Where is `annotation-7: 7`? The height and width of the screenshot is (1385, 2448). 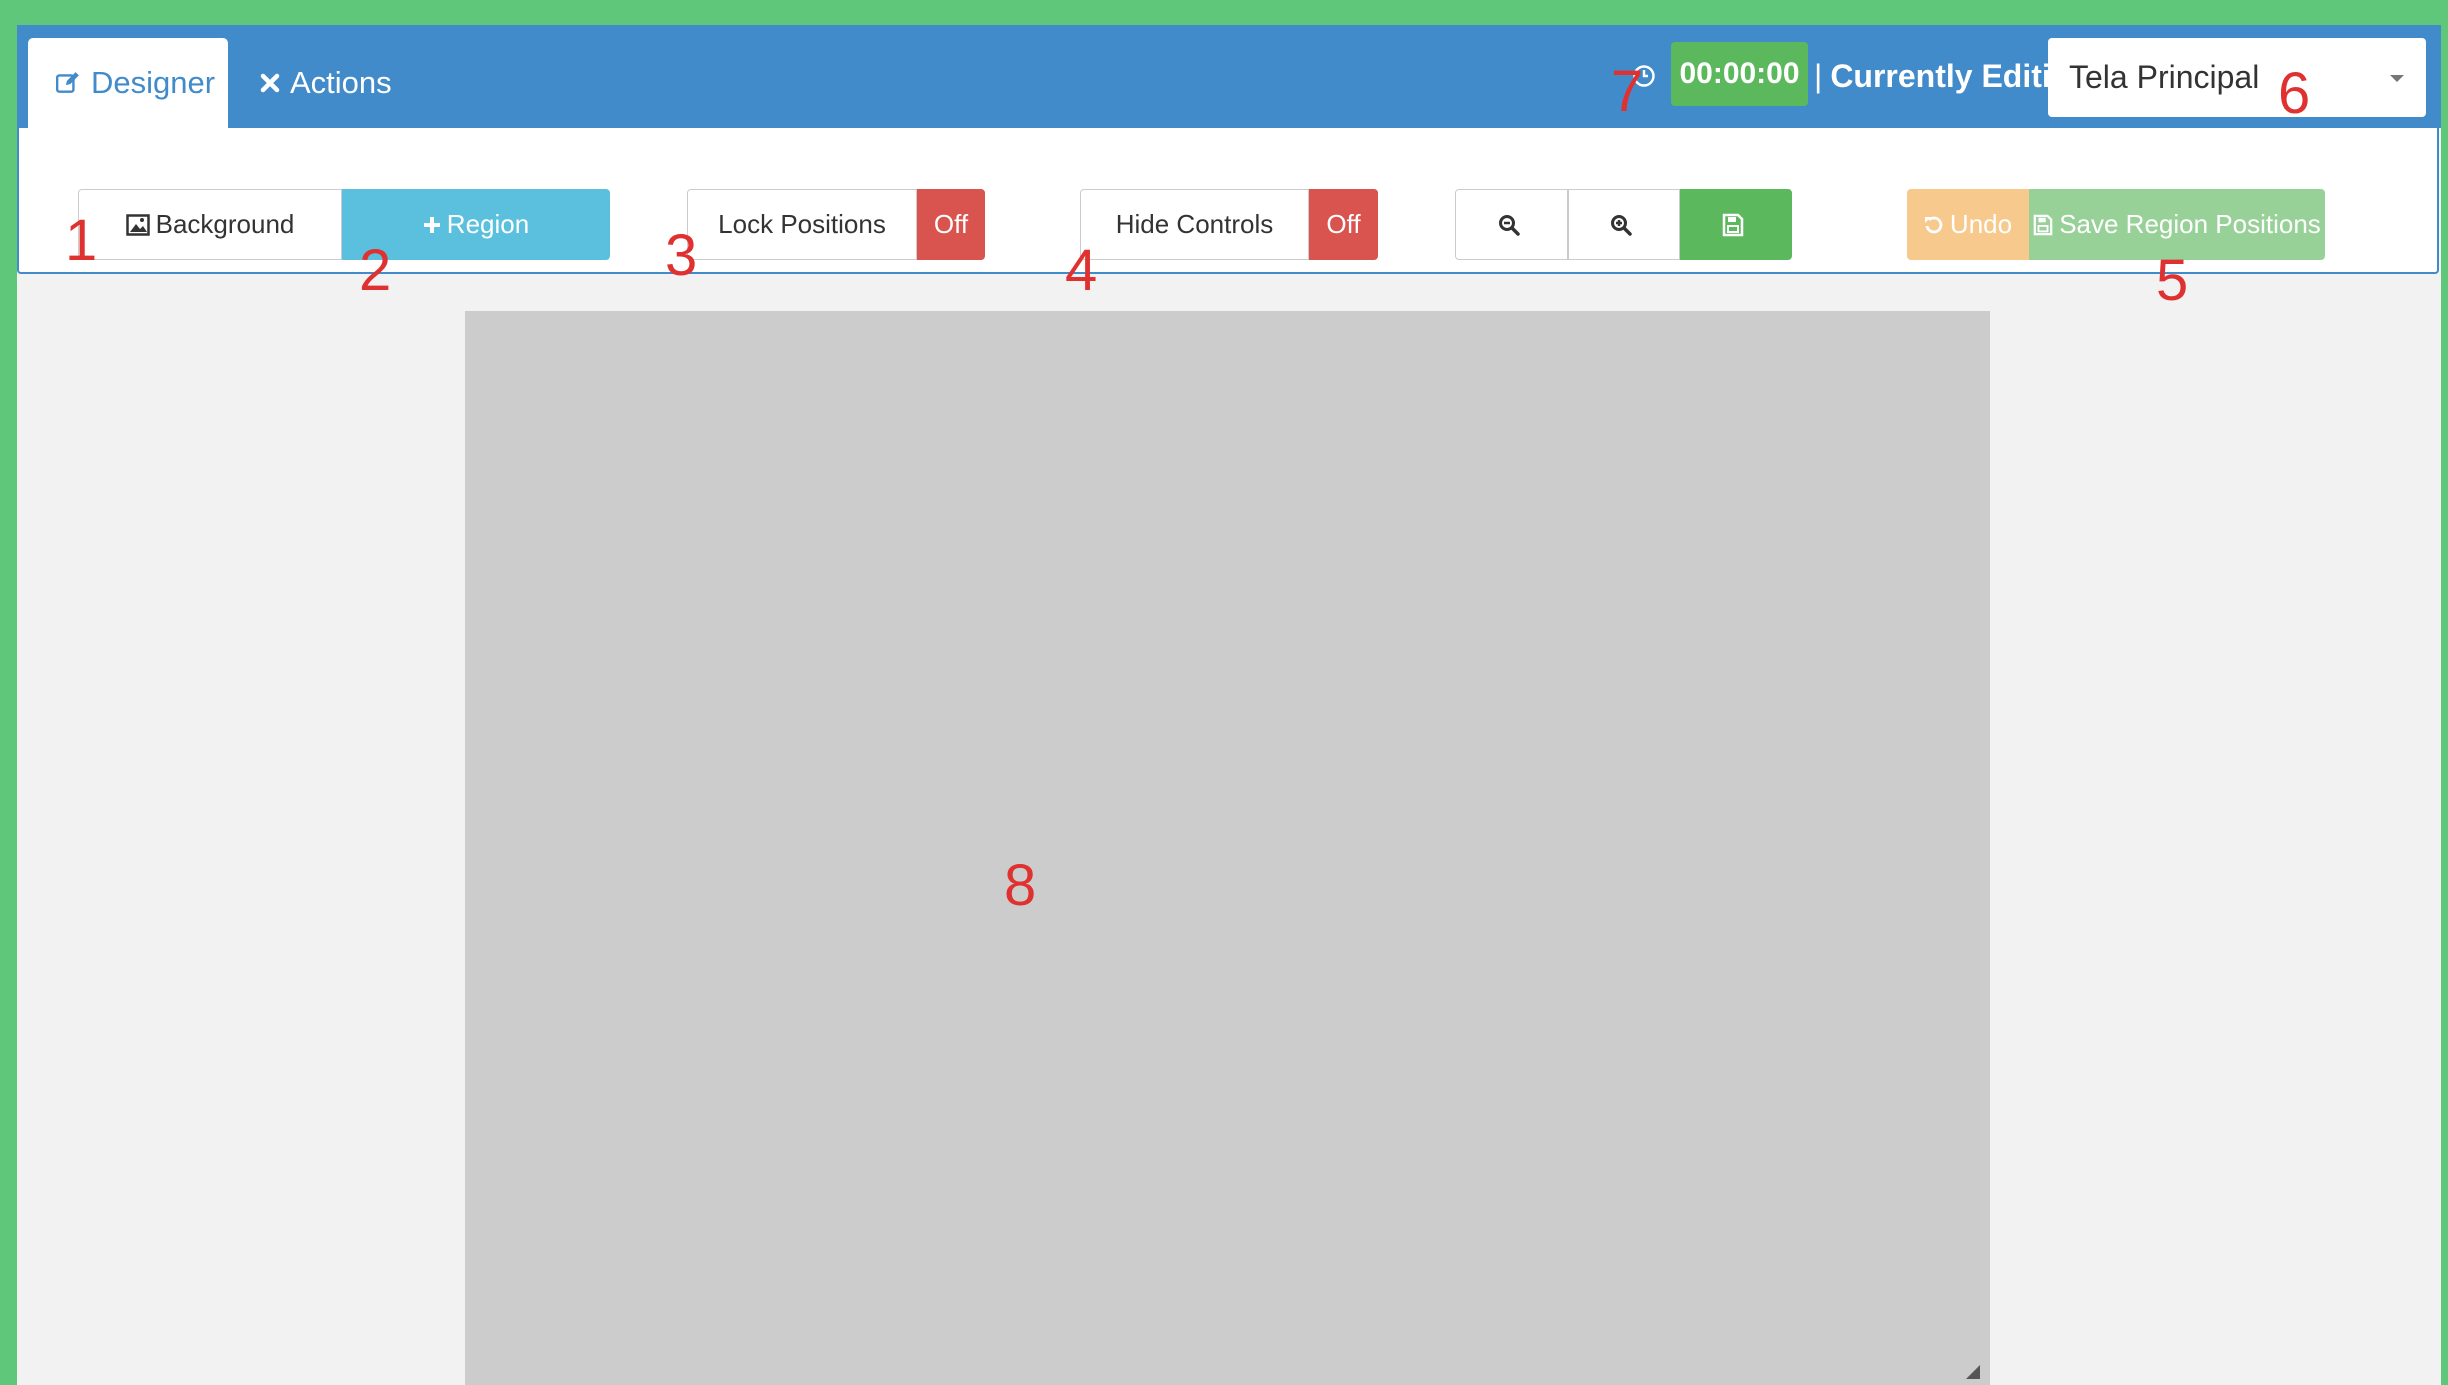 annotation-7: 7 is located at coordinates (1627, 91).